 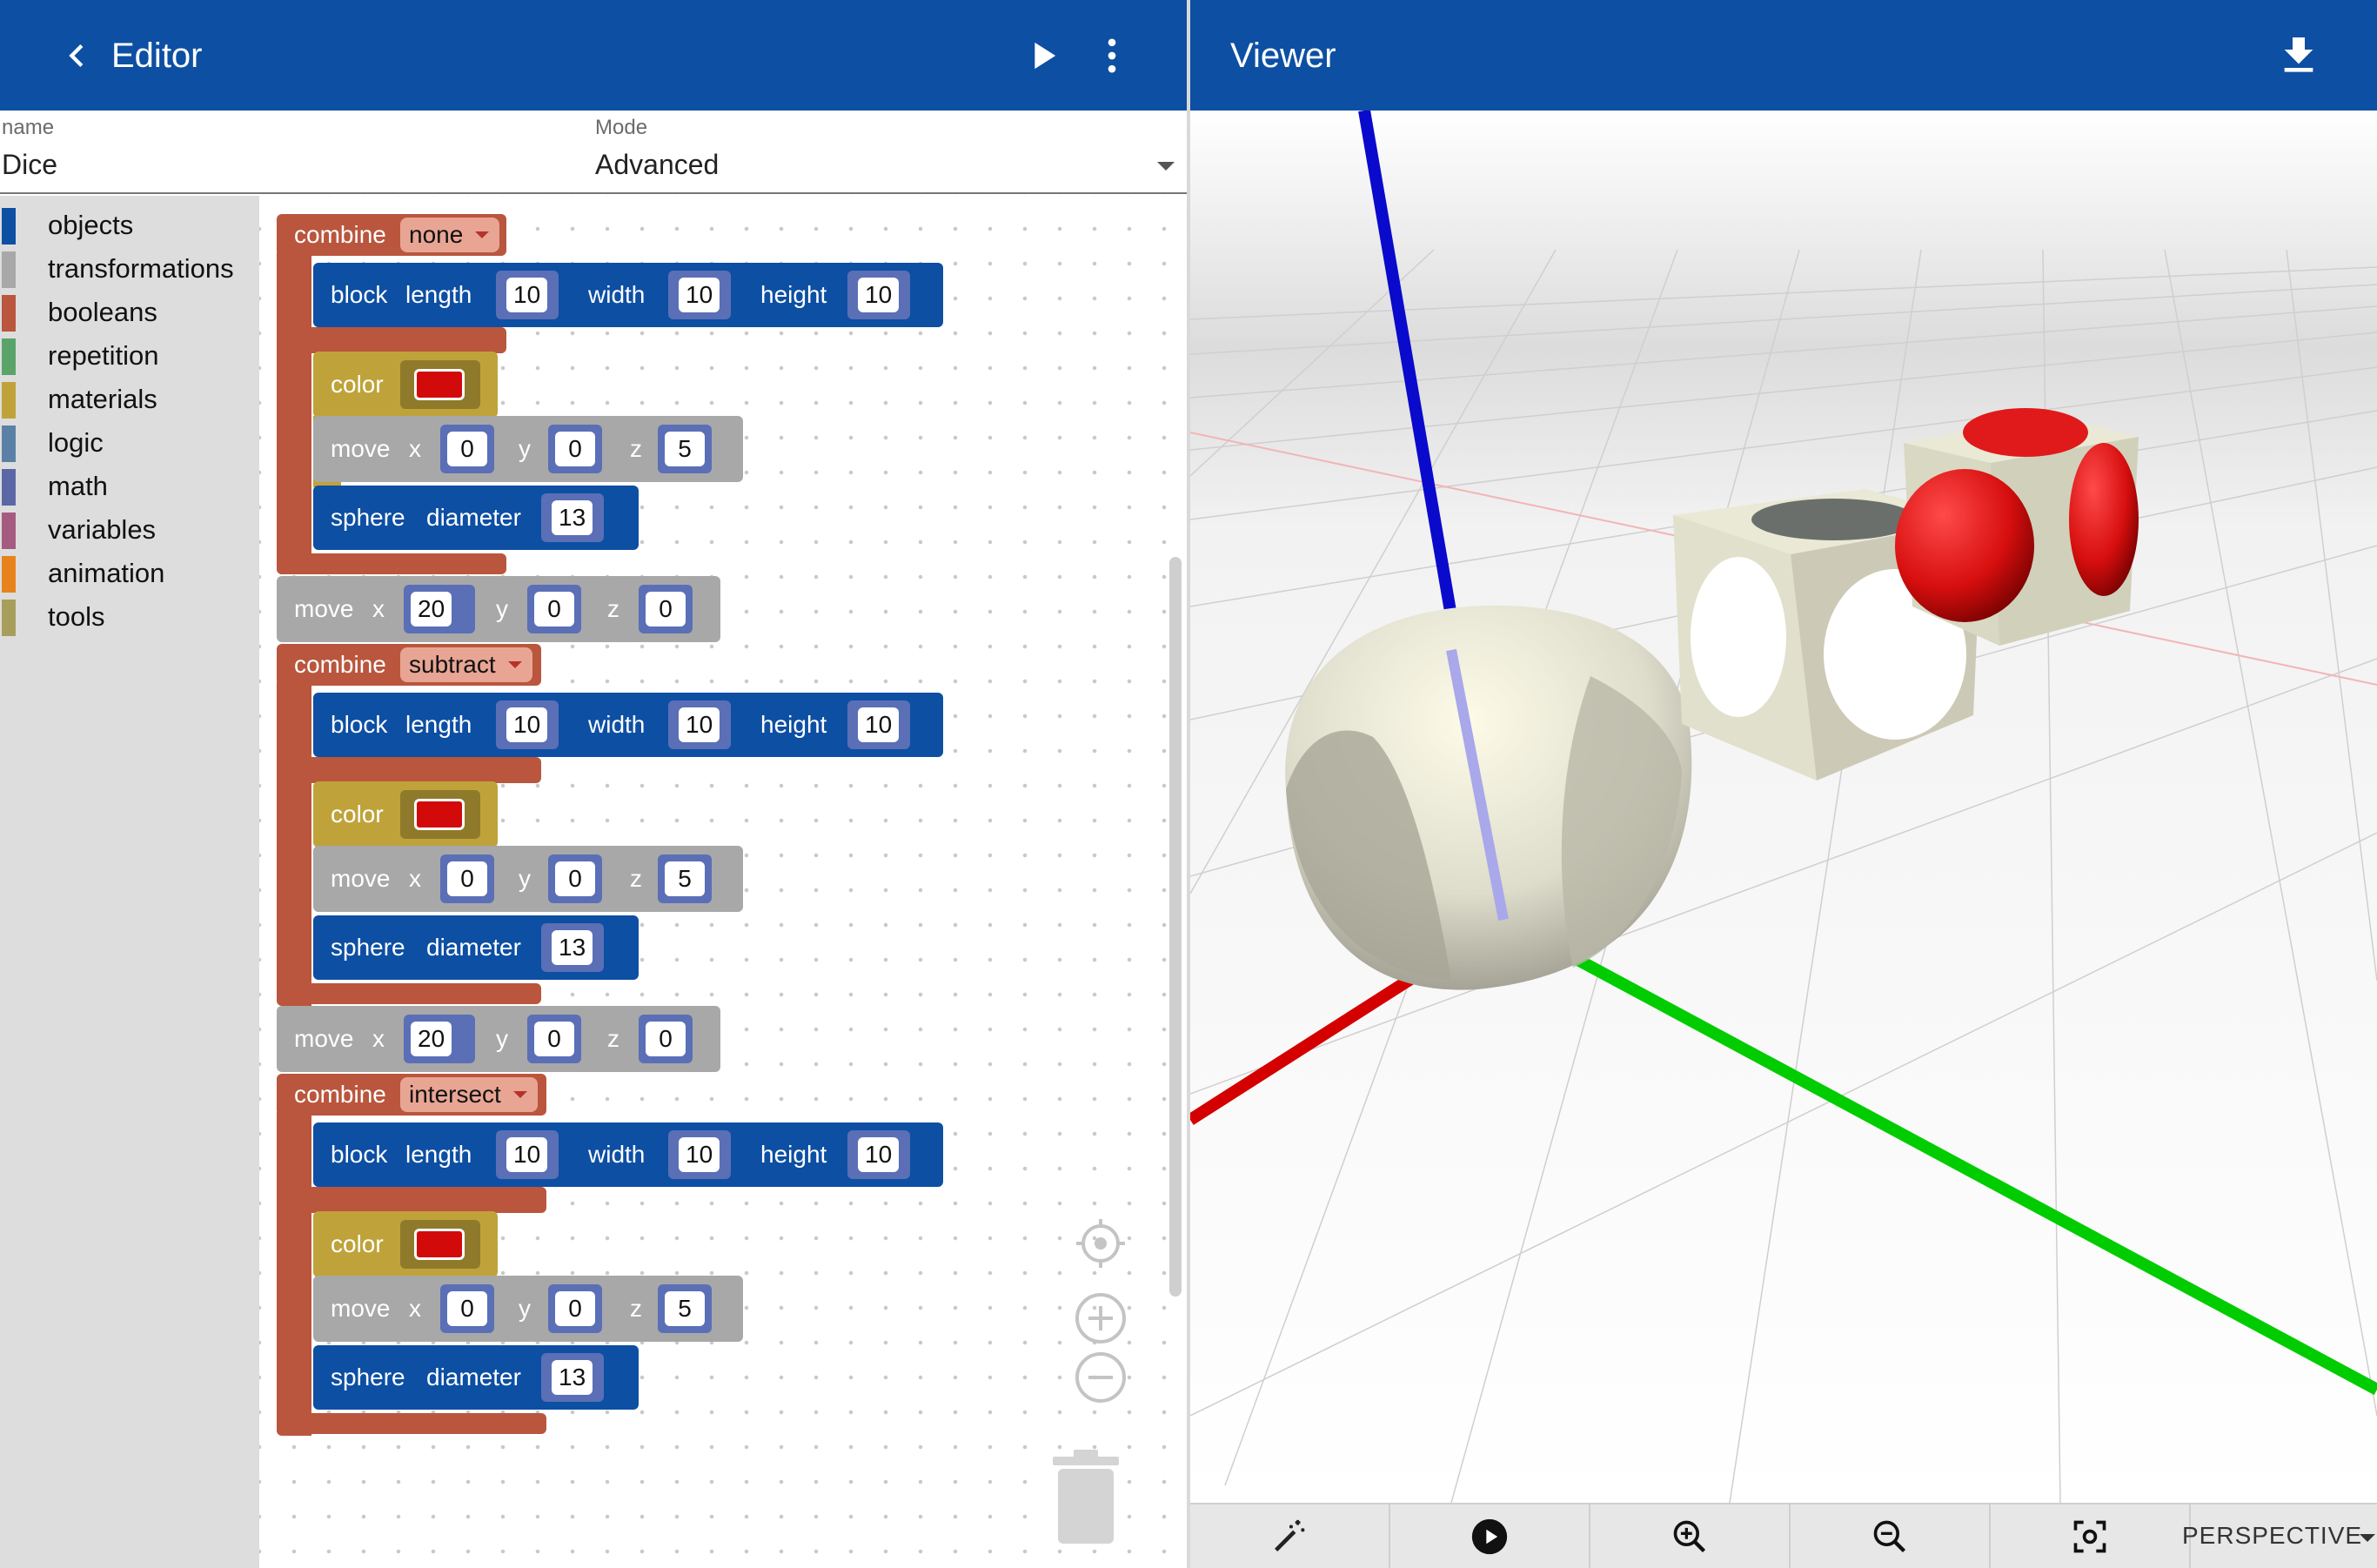 What do you see at coordinates (657, 165) in the screenshot?
I see `mode-select: Advanced` at bounding box center [657, 165].